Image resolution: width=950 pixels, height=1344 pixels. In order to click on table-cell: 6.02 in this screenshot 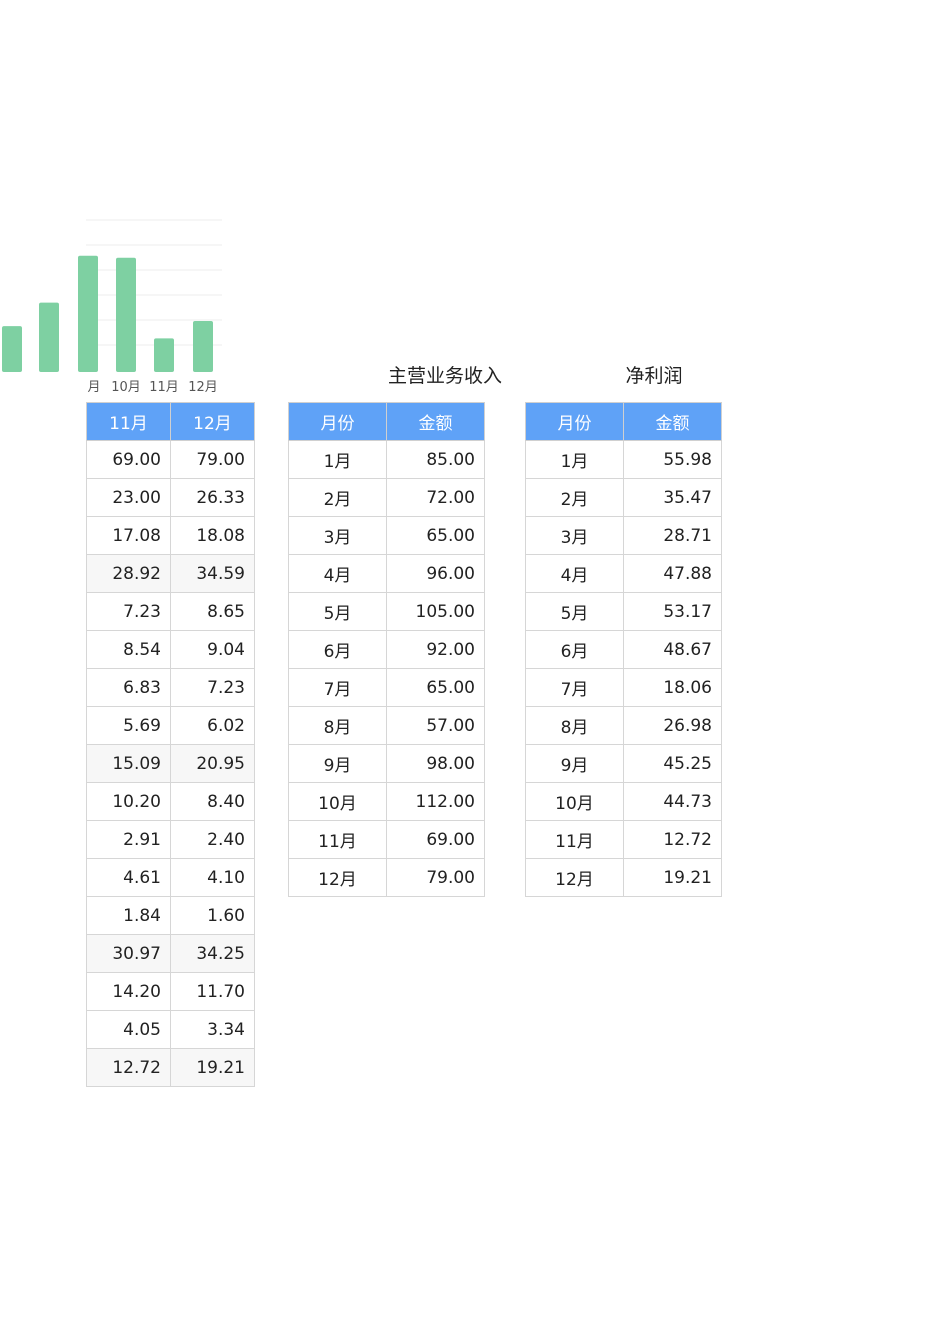, I will do `click(212, 725)`.